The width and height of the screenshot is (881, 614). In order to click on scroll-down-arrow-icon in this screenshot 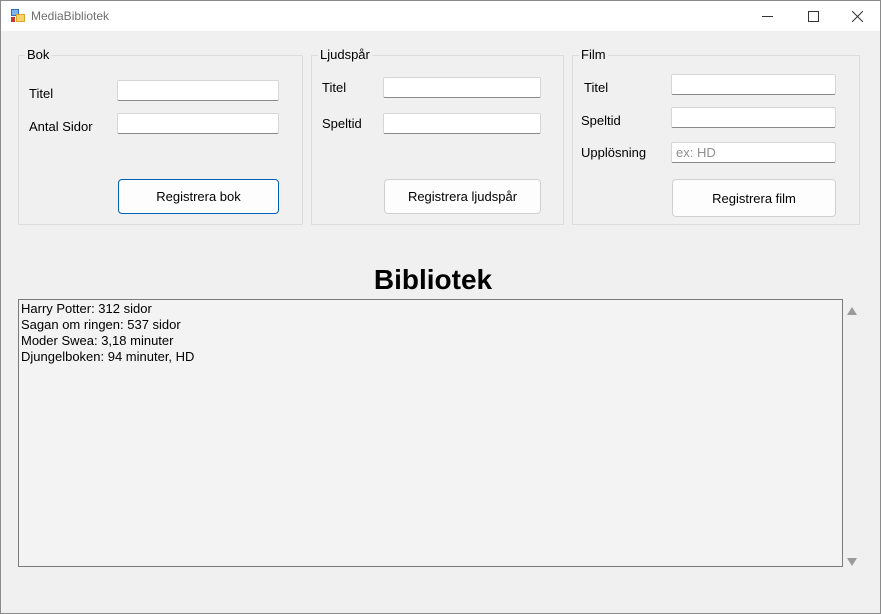, I will do `click(852, 561)`.